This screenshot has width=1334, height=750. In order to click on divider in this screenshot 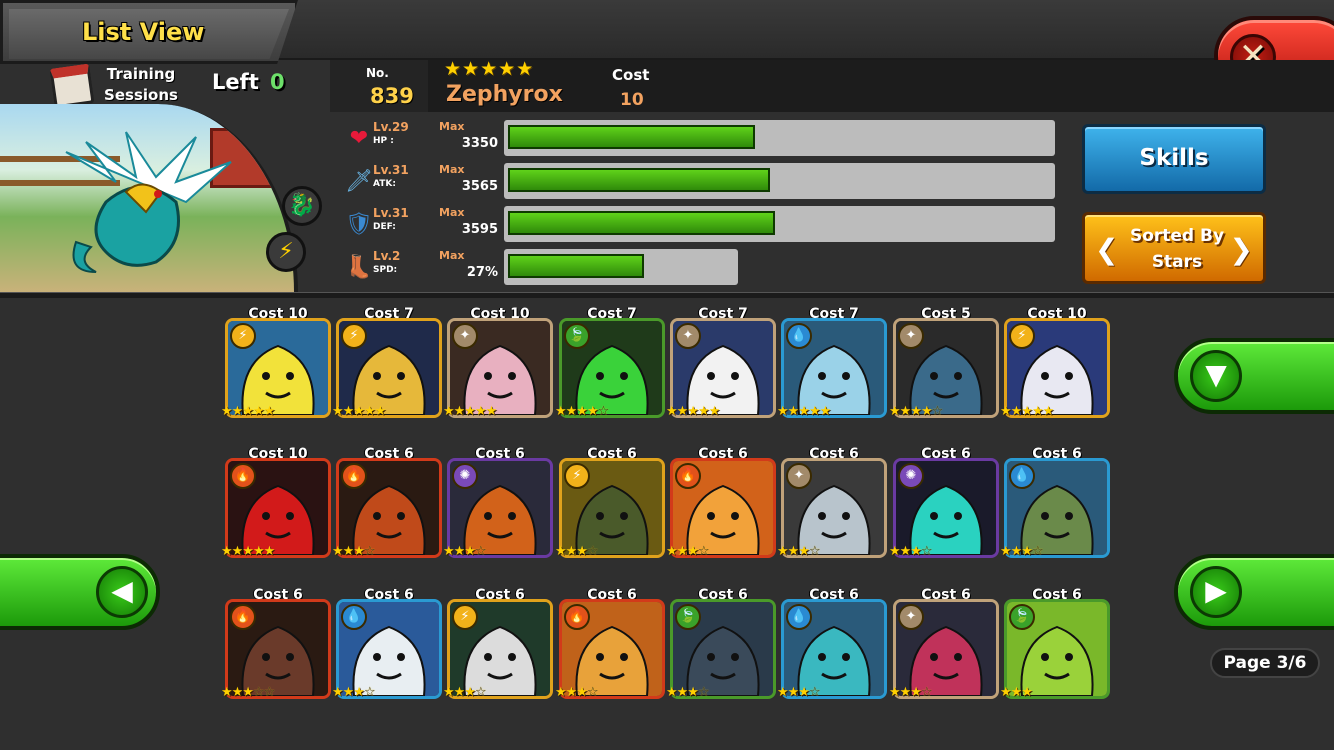, I will do `click(667, 295)`.